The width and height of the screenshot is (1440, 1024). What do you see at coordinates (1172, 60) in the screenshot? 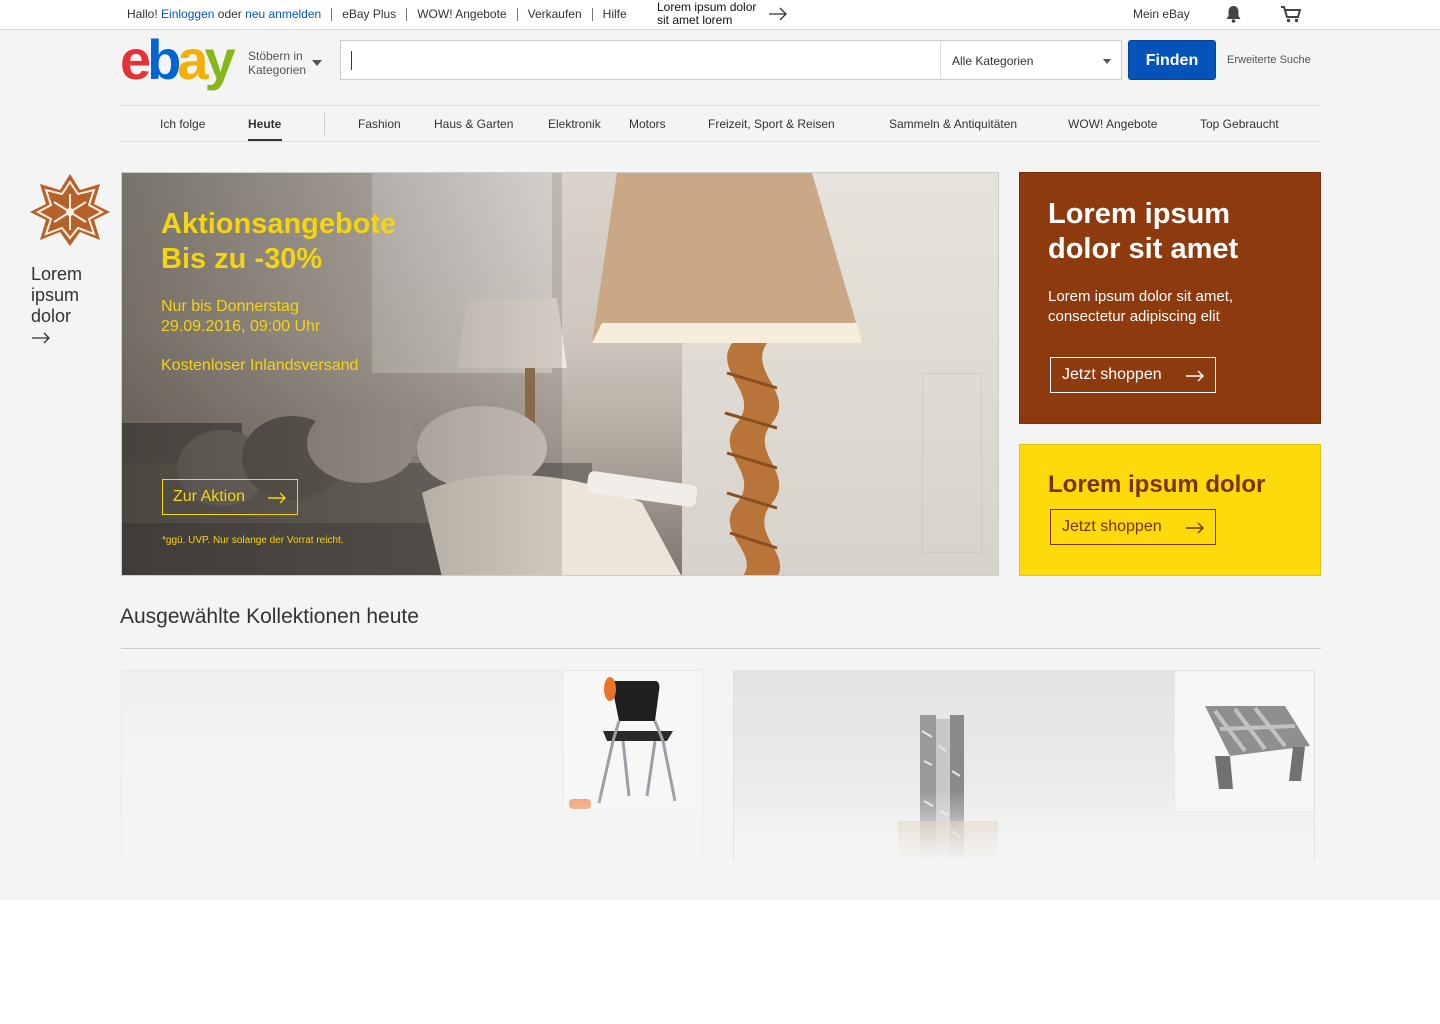
I see `find-button: Finden` at bounding box center [1172, 60].